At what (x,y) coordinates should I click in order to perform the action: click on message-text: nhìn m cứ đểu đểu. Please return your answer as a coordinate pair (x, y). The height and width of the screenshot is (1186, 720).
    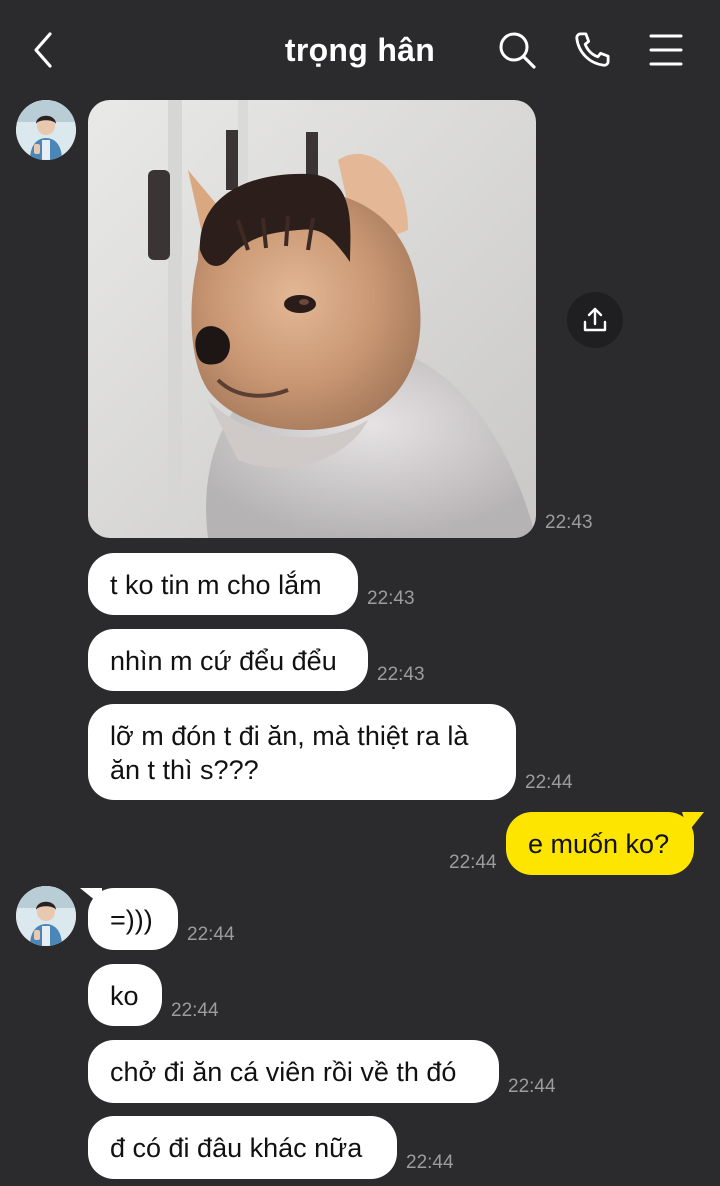
    Looking at the image, I should click on (223, 661).